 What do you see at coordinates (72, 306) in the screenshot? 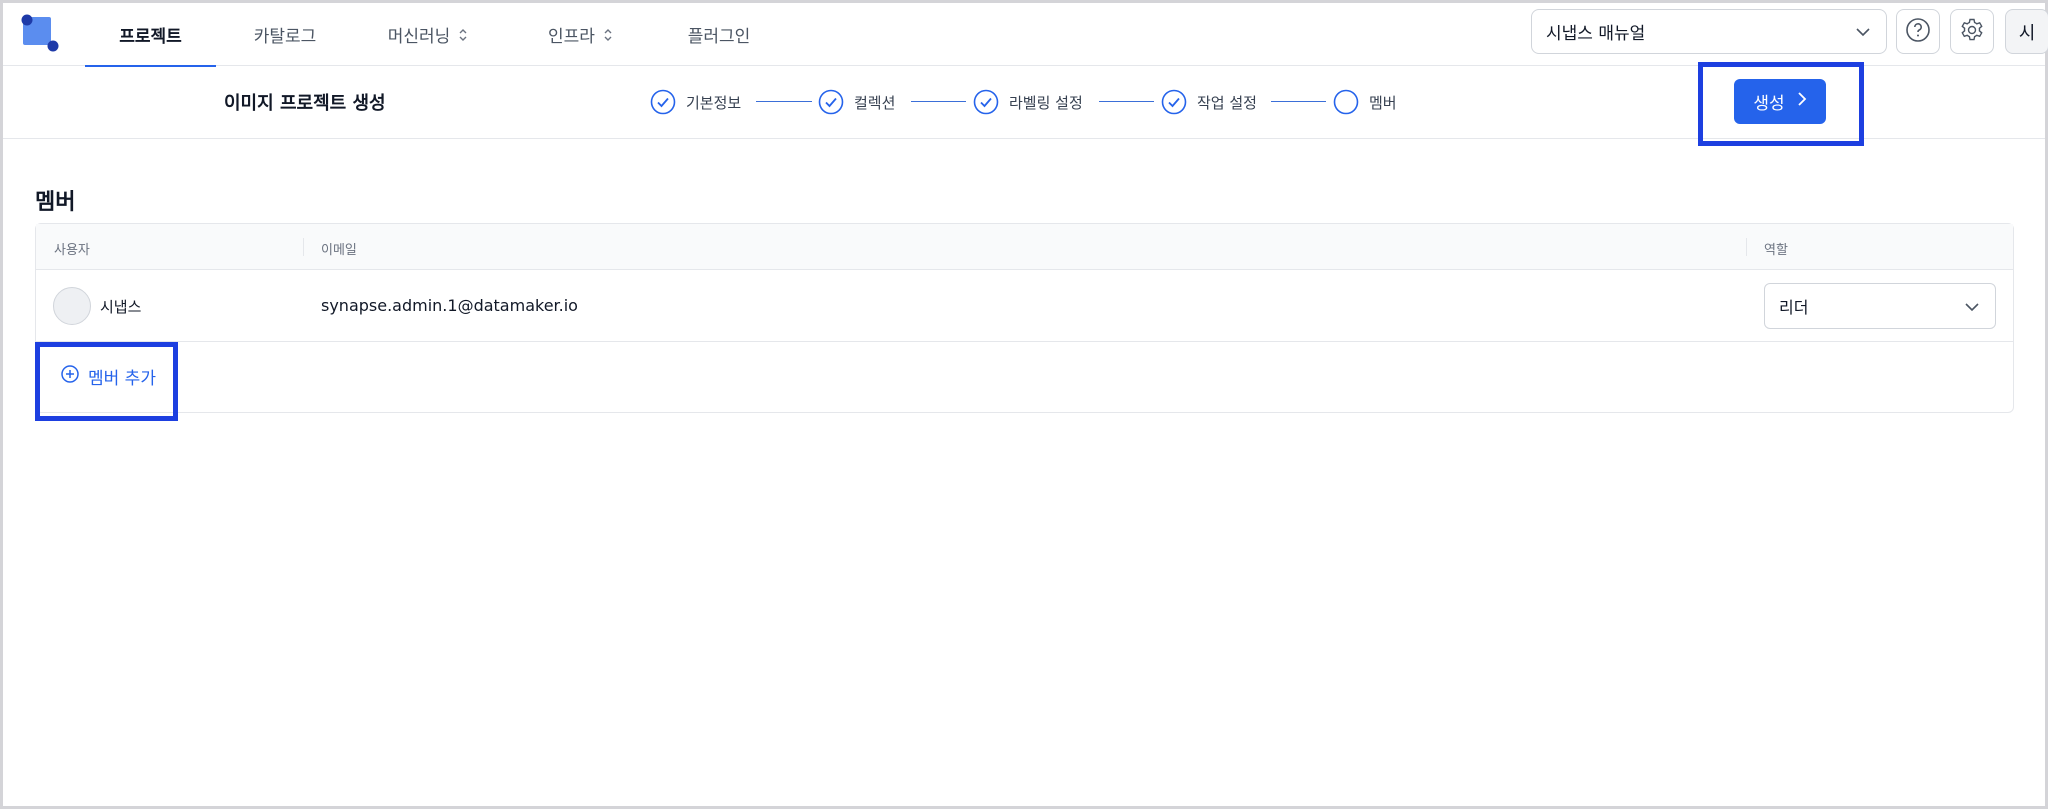
I see `avatar` at bounding box center [72, 306].